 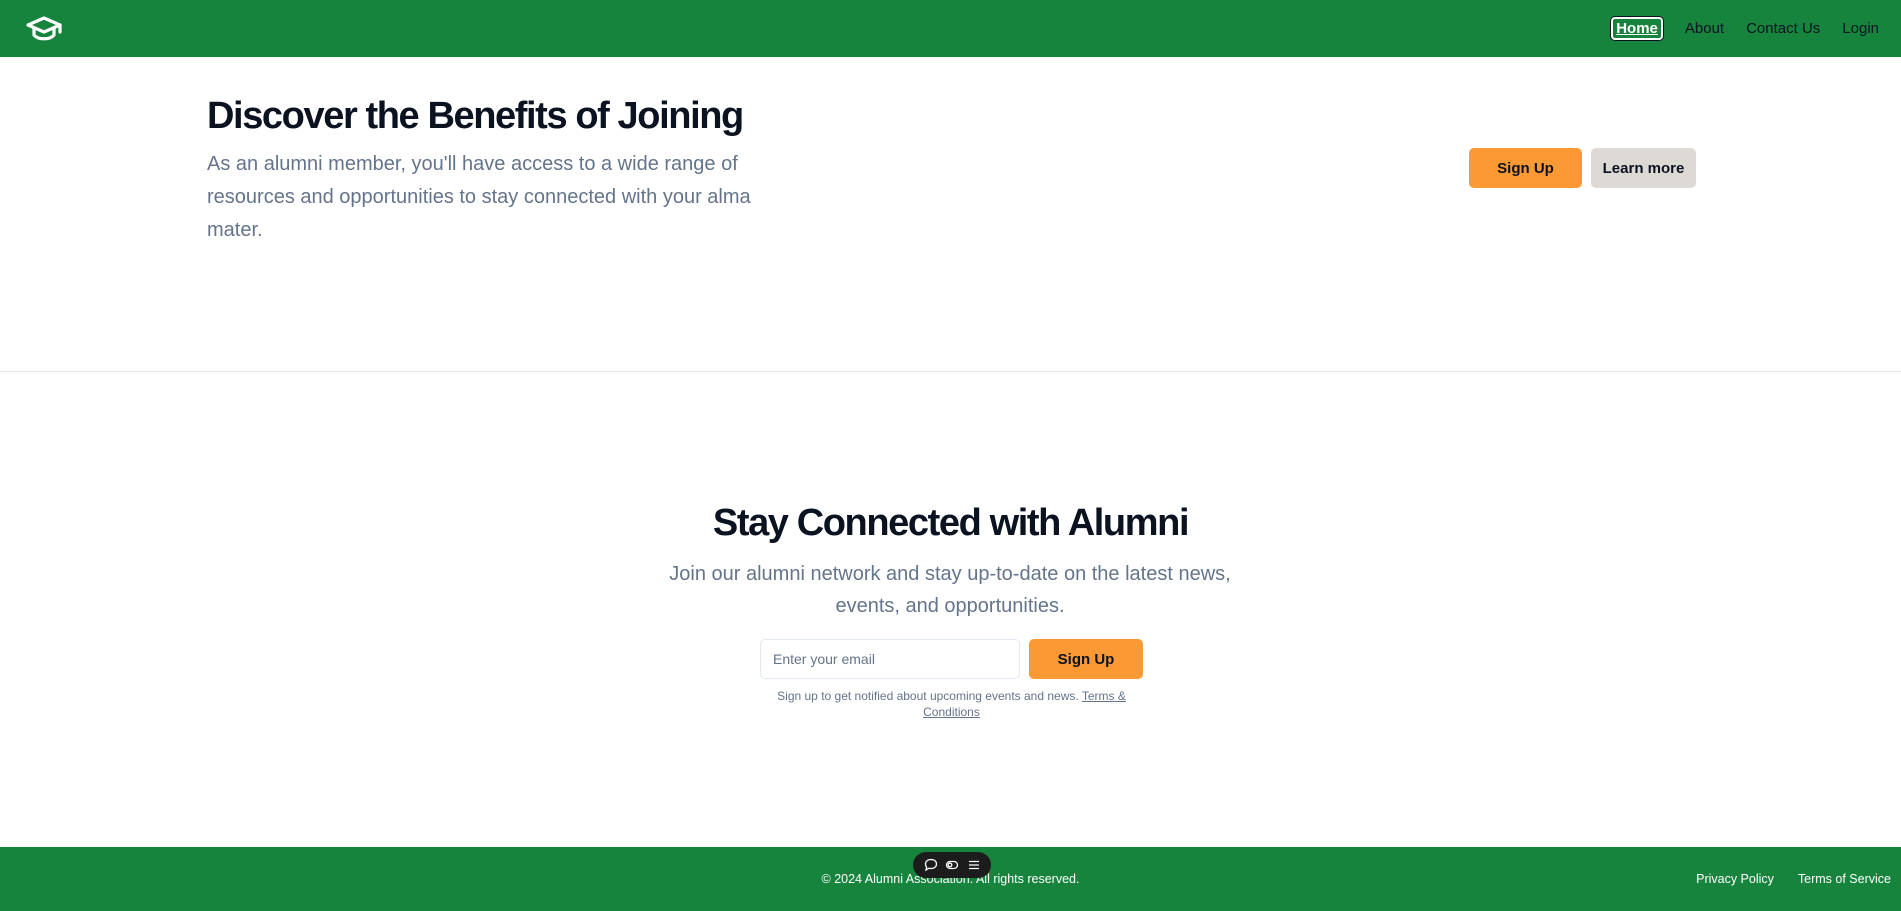 I want to click on email-input, so click(x=890, y=659).